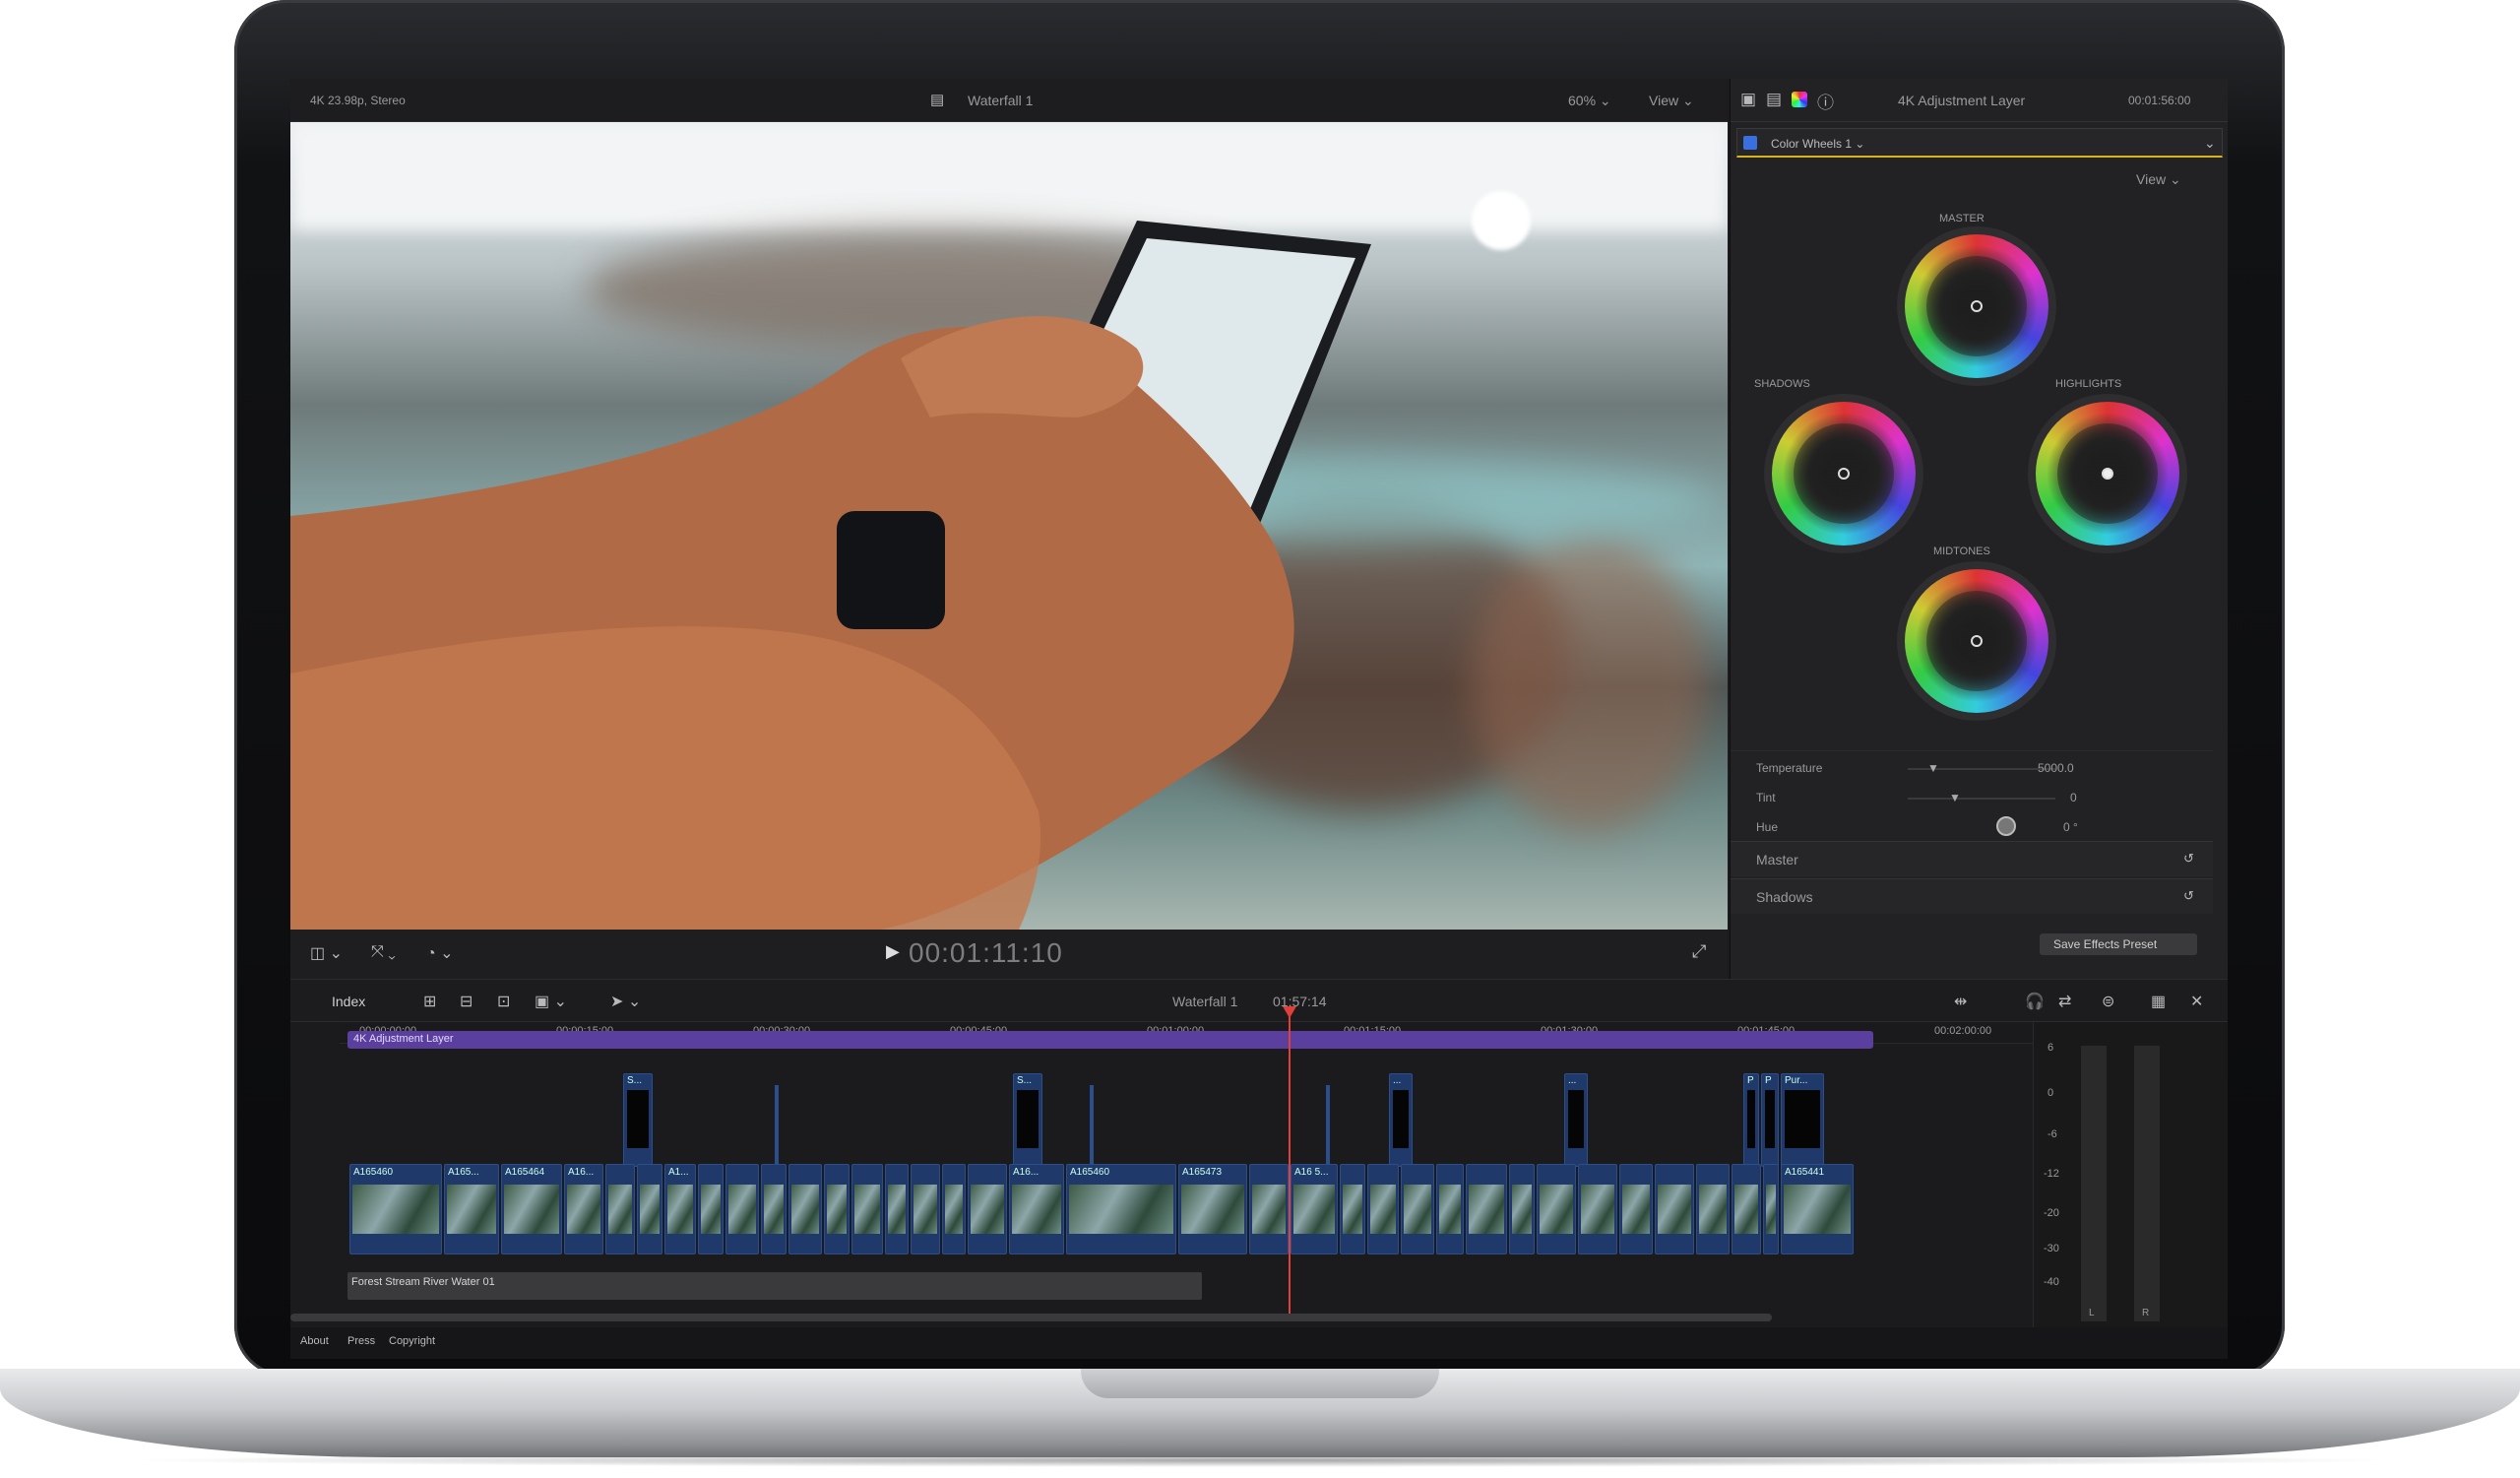  Describe the element at coordinates (1750, 143) in the screenshot. I see `effect-checkbox` at that location.